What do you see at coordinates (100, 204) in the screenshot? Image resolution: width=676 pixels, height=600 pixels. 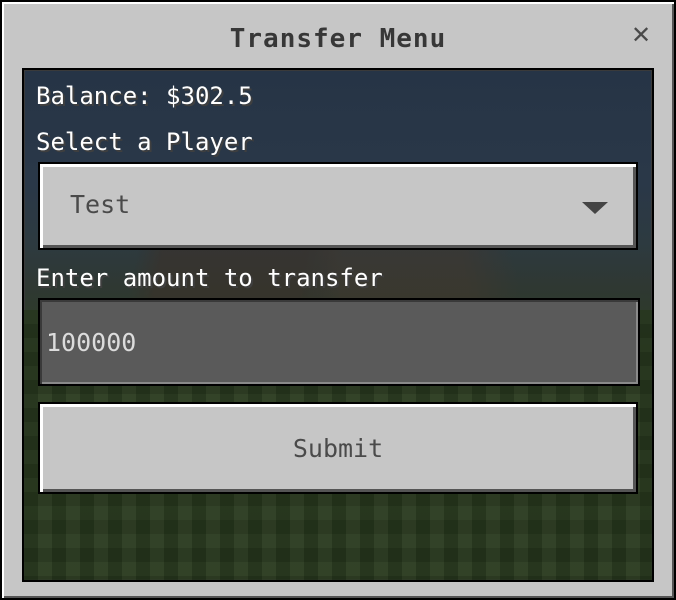 I see `selected-player-value: Test` at bounding box center [100, 204].